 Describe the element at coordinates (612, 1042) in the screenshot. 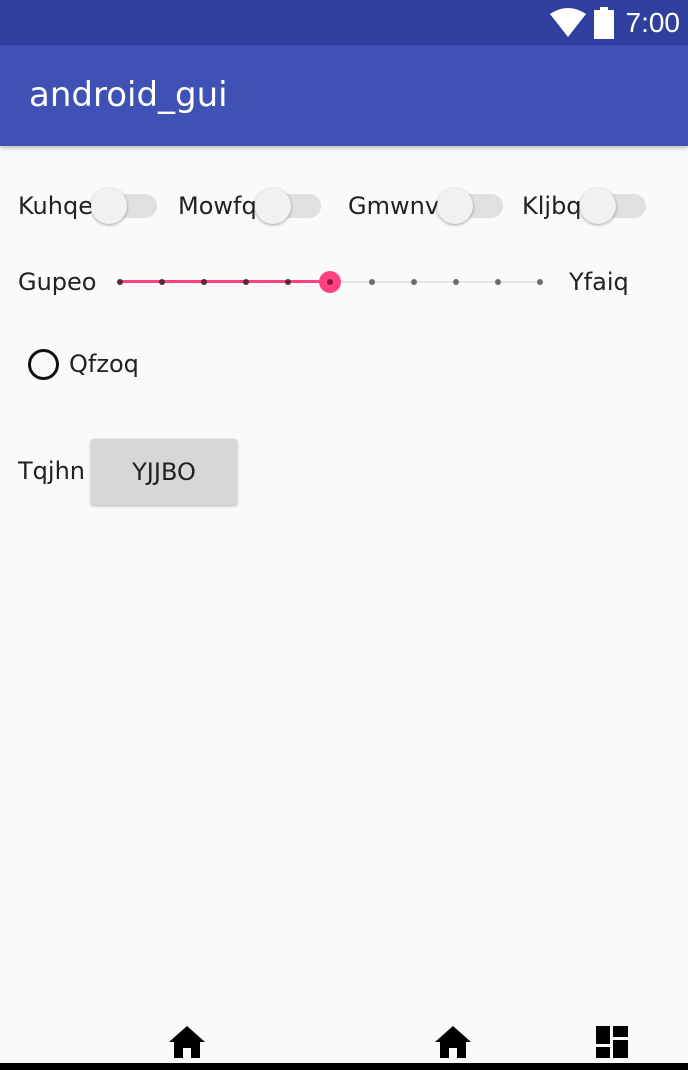

I see `dashboard-icon` at that location.